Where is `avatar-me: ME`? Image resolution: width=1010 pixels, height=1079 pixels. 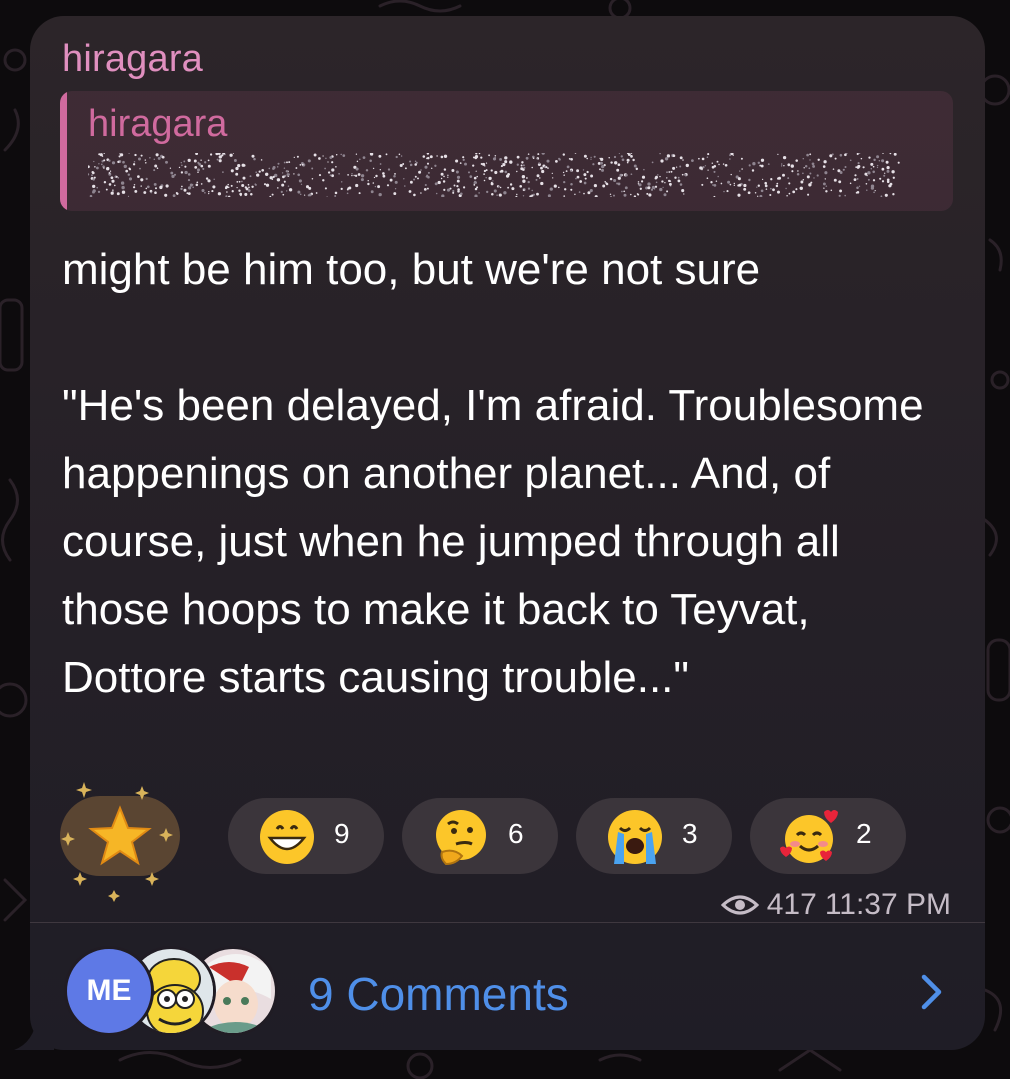 avatar-me: ME is located at coordinates (109, 991).